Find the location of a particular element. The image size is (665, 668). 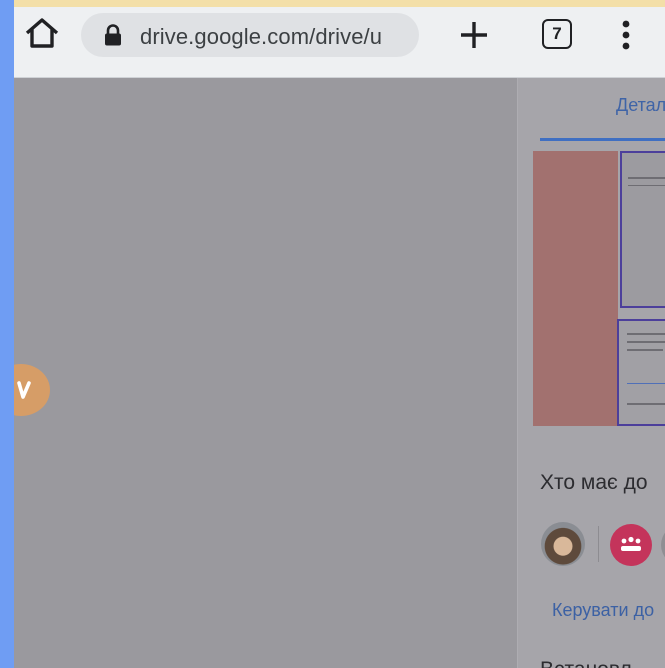

tab-count-badge: 7 is located at coordinates (557, 34).